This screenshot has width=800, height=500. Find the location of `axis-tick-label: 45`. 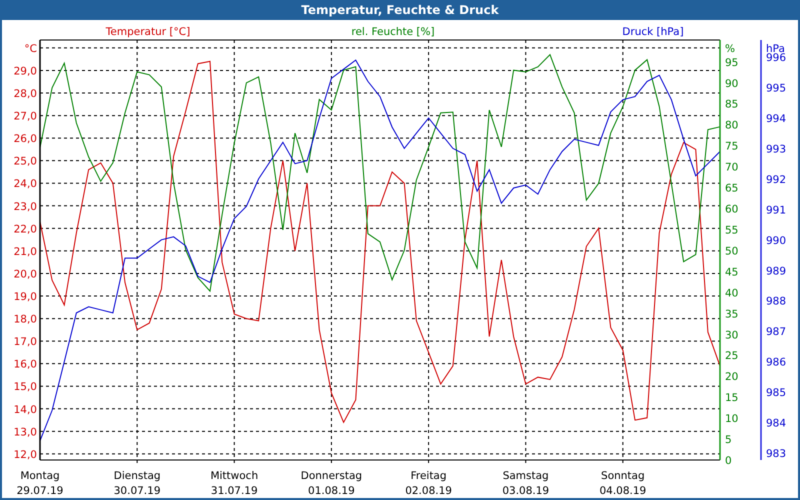

axis-tick-label: 45 is located at coordinates (731, 272).